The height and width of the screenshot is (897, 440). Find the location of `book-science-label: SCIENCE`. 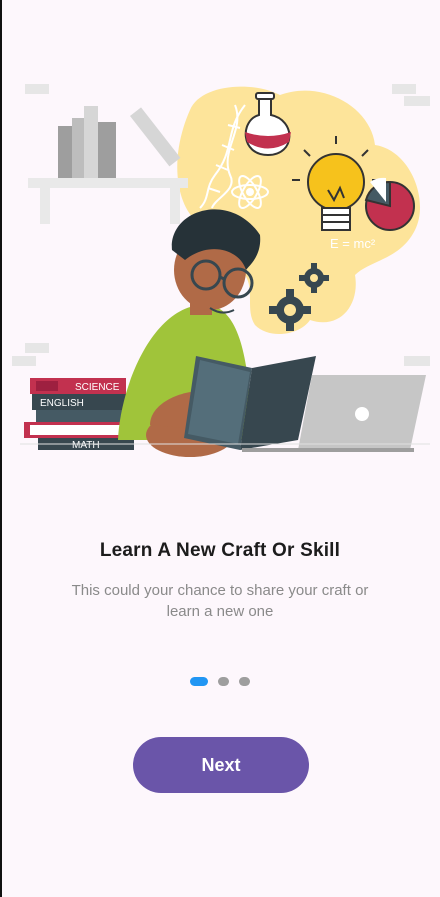

book-science-label: SCIENCE is located at coordinates (97, 387).